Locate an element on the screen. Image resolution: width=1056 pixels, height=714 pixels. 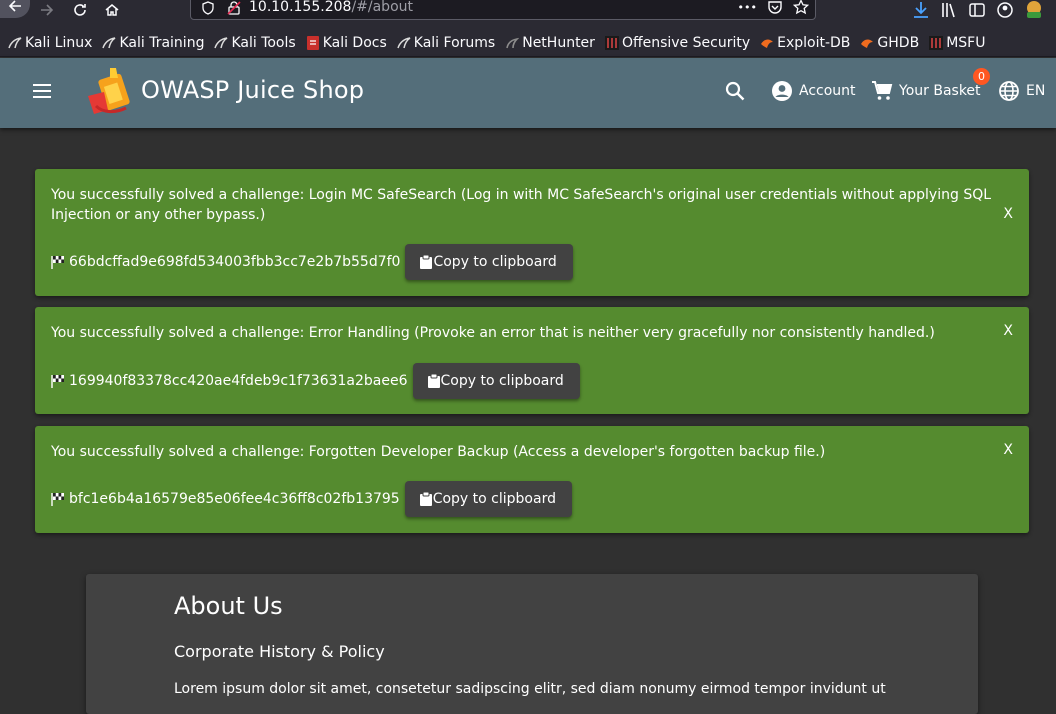
bookmark-label: Kali Docs is located at coordinates (354, 43).